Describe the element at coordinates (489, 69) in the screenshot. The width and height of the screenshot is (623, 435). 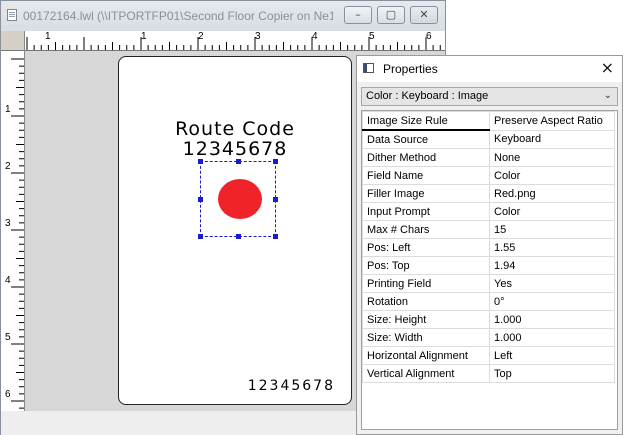
I see `properties-title-bar: Properties ×` at that location.